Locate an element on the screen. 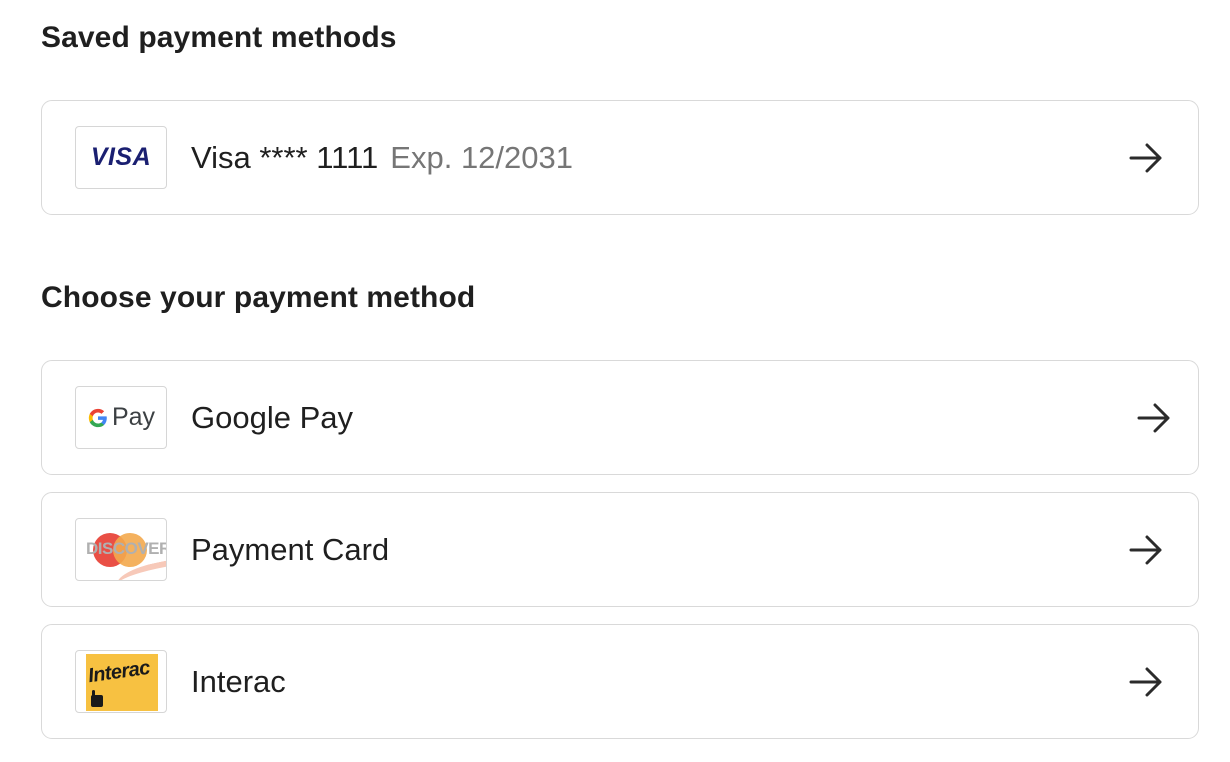 The height and width of the screenshot is (762, 1230). saved-card-number: Visa **** 1111 is located at coordinates (285, 157).